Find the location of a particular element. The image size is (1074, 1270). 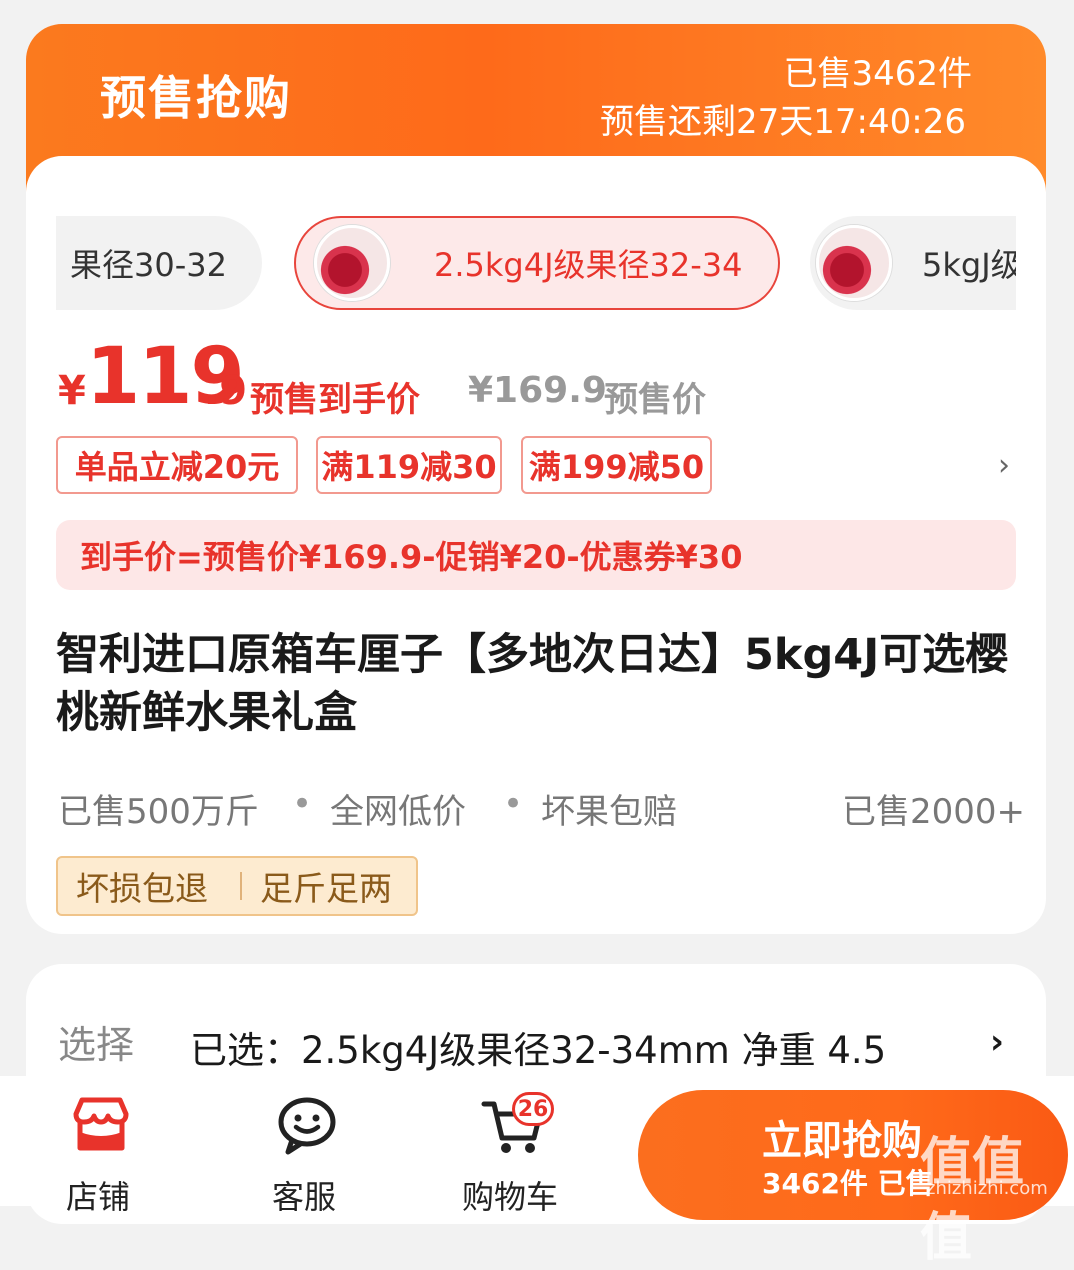

price-label: 预售到手价 is located at coordinates (335, 400).